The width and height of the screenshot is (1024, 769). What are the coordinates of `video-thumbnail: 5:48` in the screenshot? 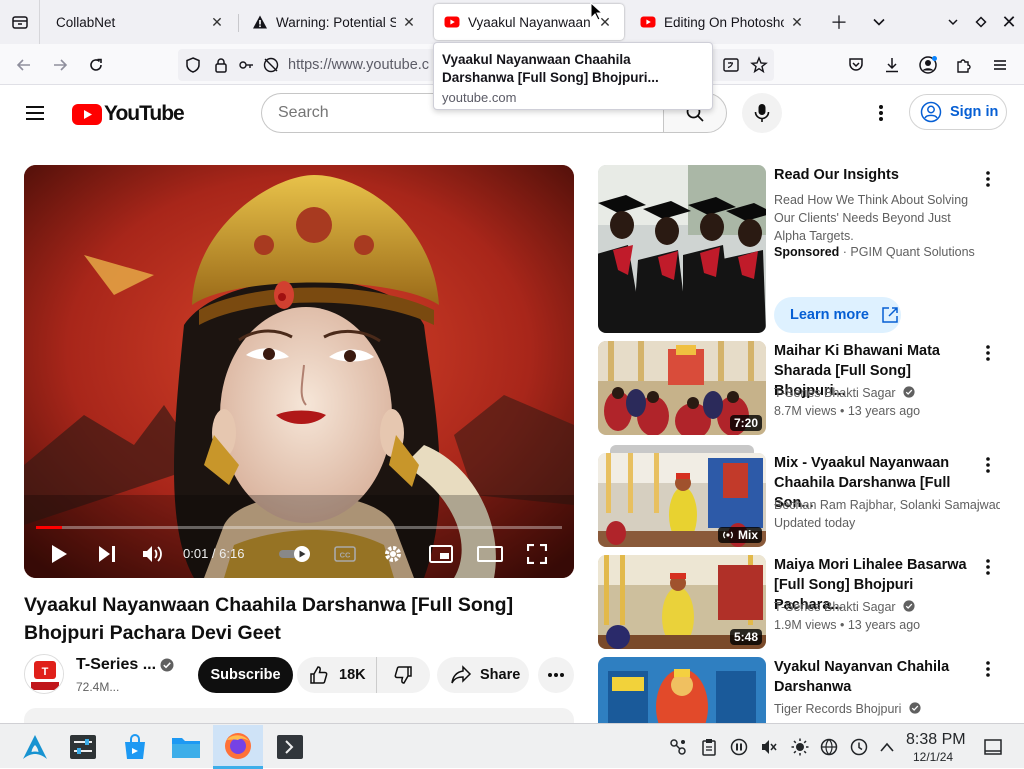 It's located at (682, 602).